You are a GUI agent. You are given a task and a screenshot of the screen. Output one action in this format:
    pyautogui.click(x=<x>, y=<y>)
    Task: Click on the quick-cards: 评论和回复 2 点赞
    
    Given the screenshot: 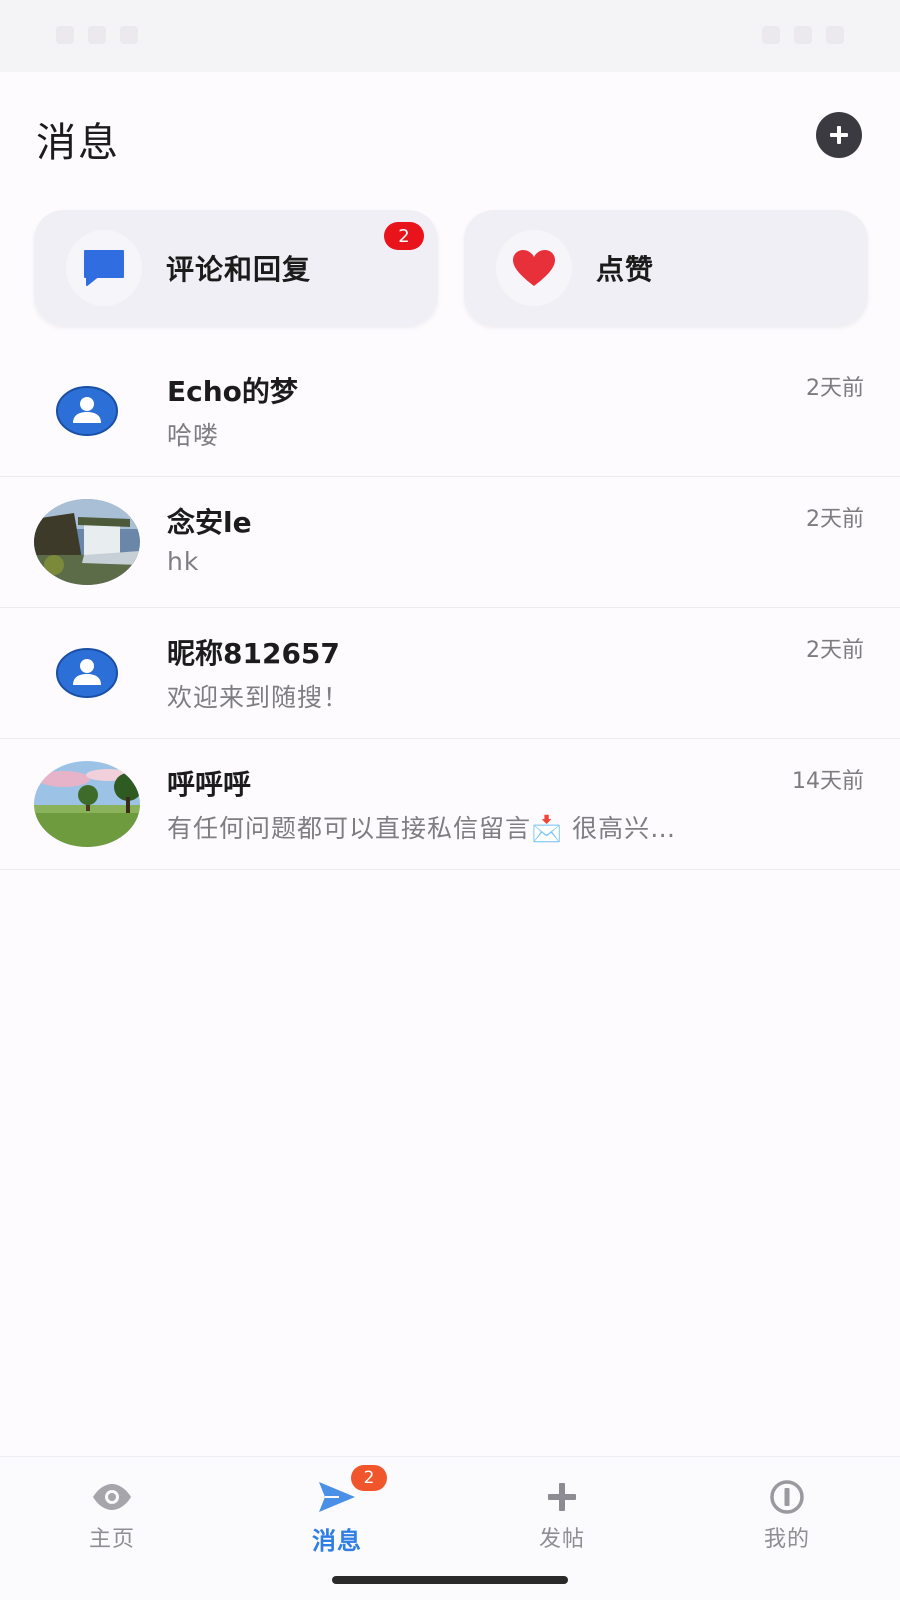 What is the action you would take?
    pyautogui.click(x=451, y=268)
    